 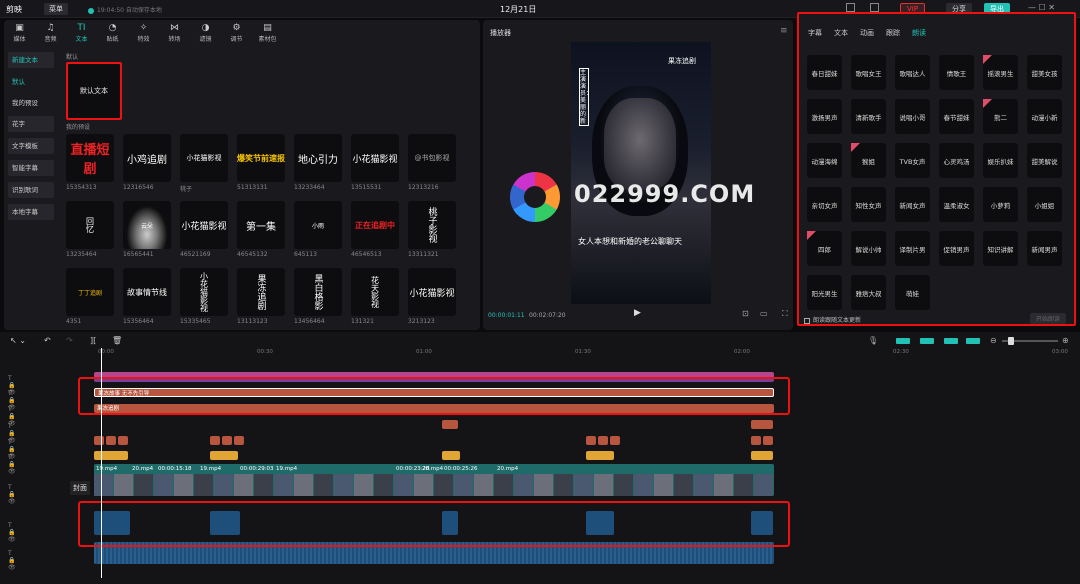 I want to click on audio-track-controls: T🔒👁, so click(x=15, y=560).